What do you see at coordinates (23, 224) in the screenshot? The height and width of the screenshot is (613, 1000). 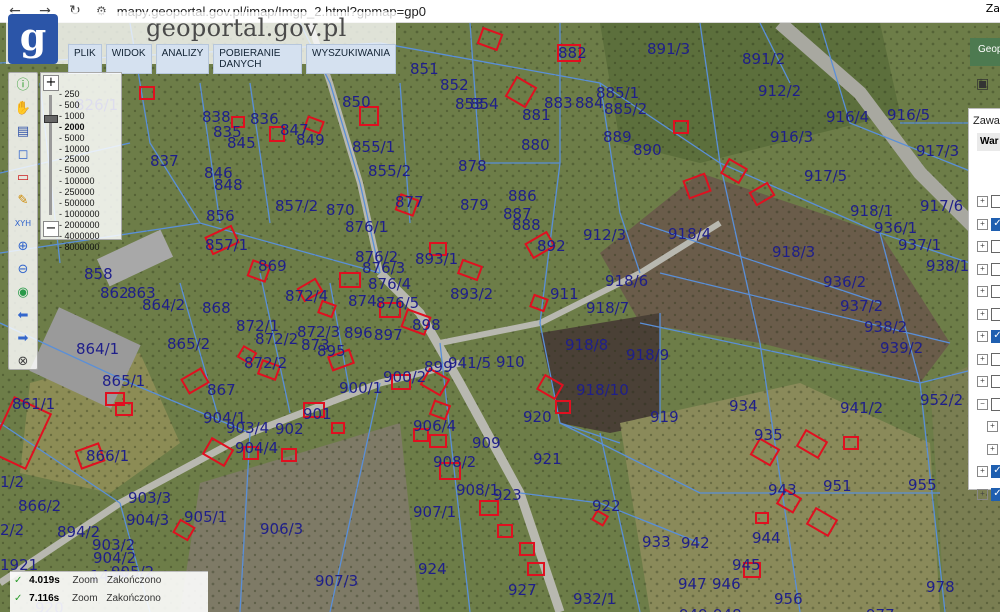 I see `xyh-coordinates-icon: XYH` at bounding box center [23, 224].